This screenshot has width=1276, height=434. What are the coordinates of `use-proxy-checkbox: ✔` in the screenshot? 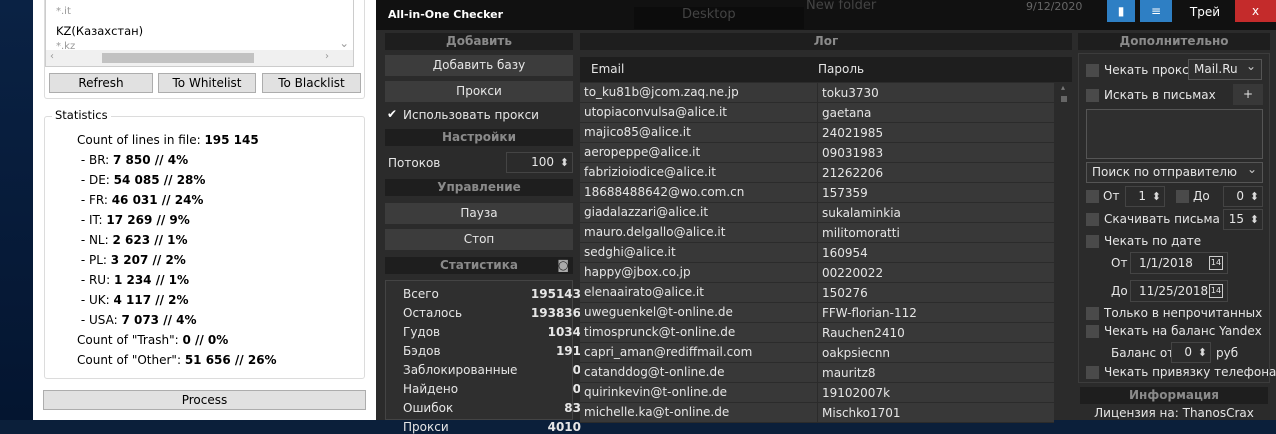 It's located at (392, 114).